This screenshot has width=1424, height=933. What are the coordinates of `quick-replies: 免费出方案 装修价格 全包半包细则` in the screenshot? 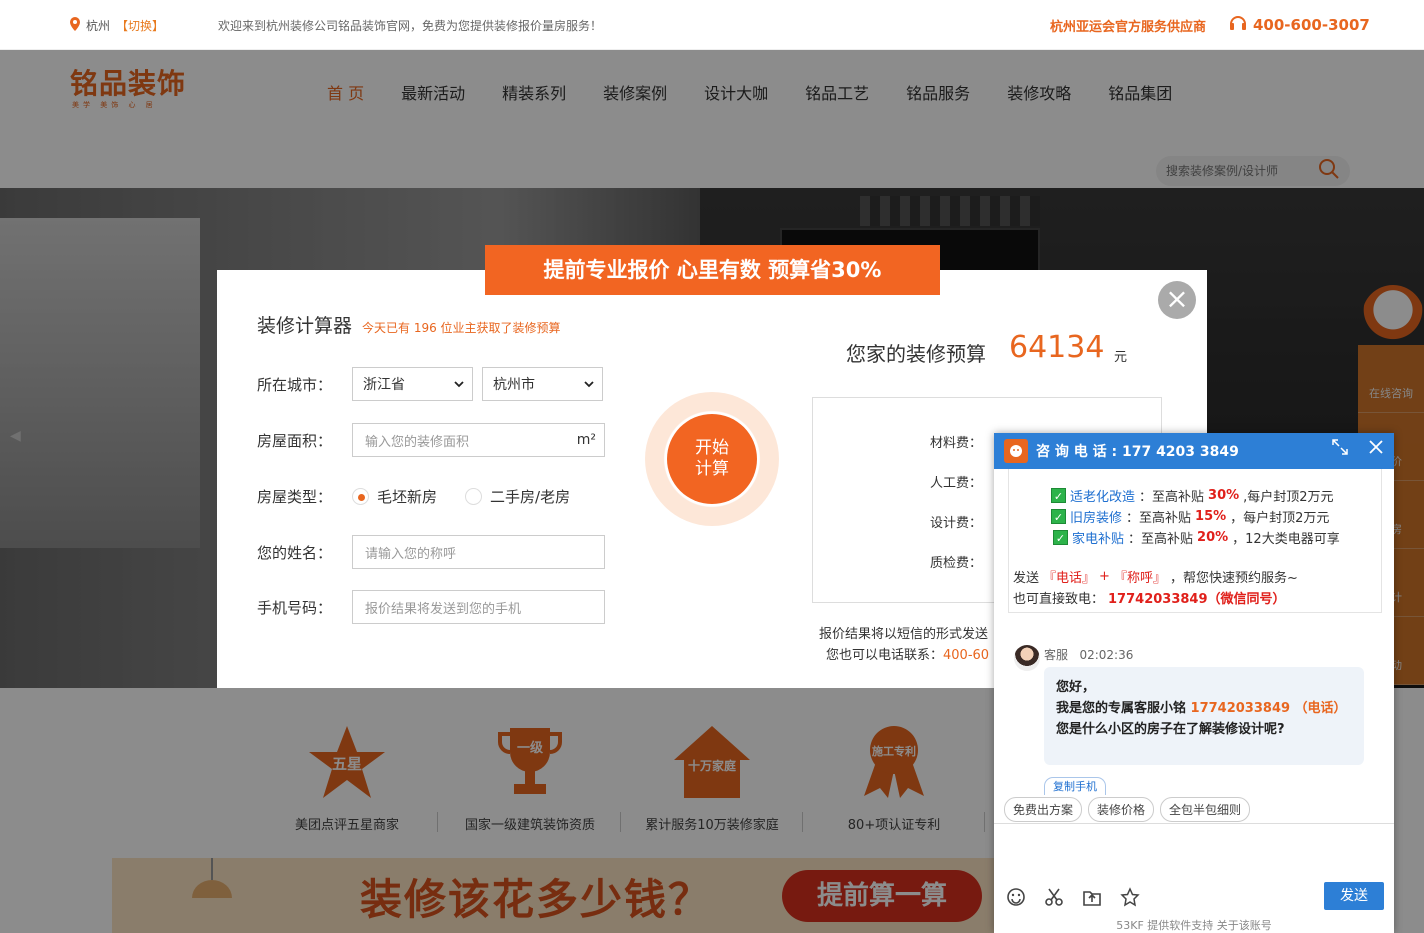 It's located at (1127, 809).